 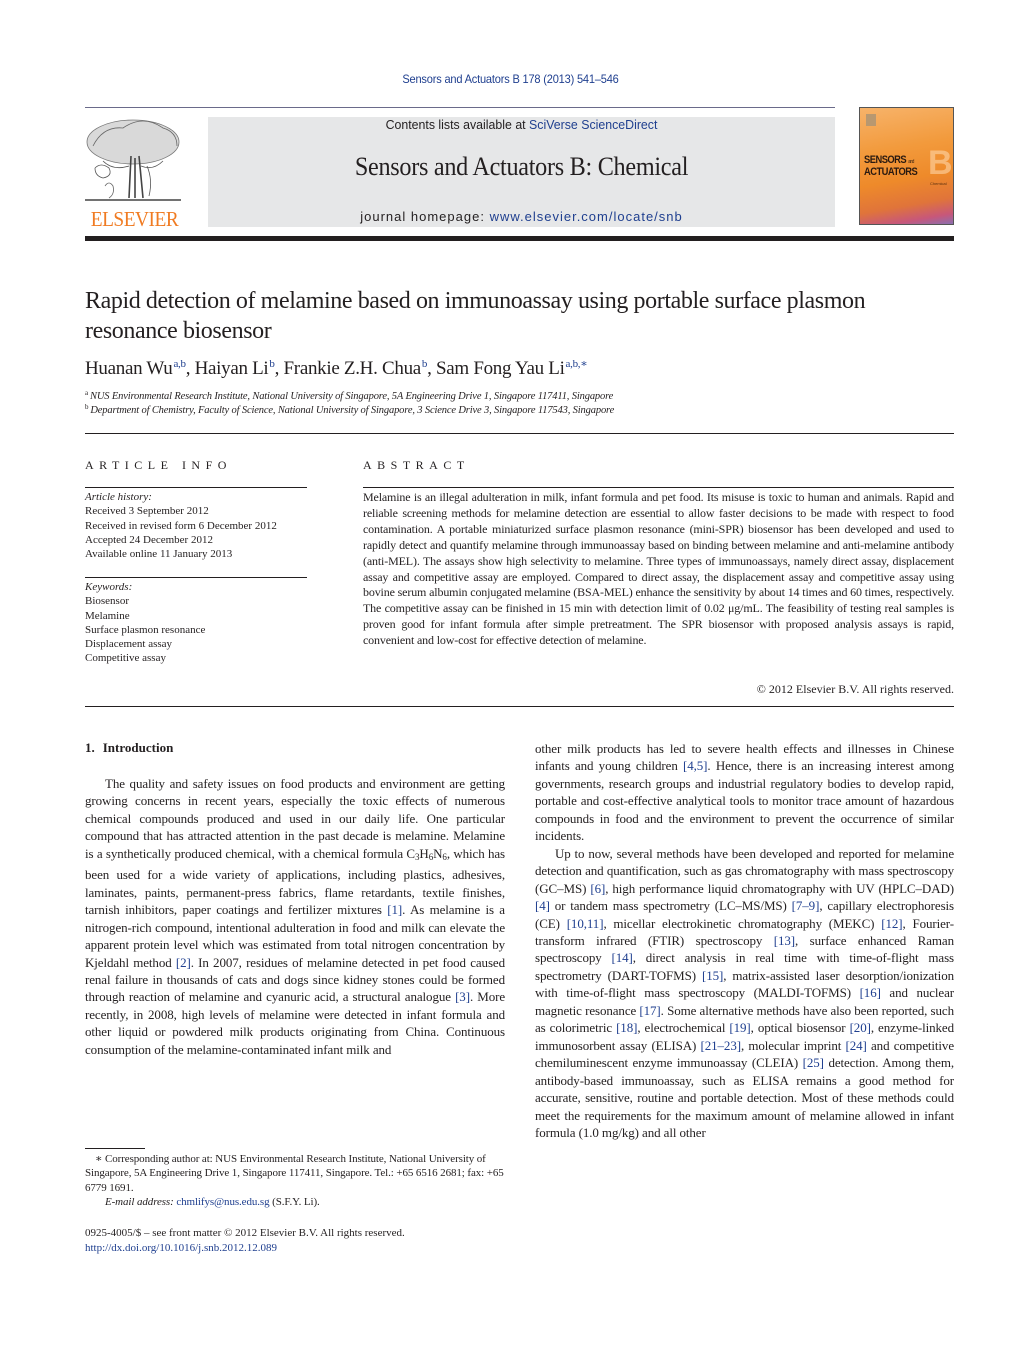 I want to click on elsevier-logo: ELSEVIER, so click(x=134, y=173).